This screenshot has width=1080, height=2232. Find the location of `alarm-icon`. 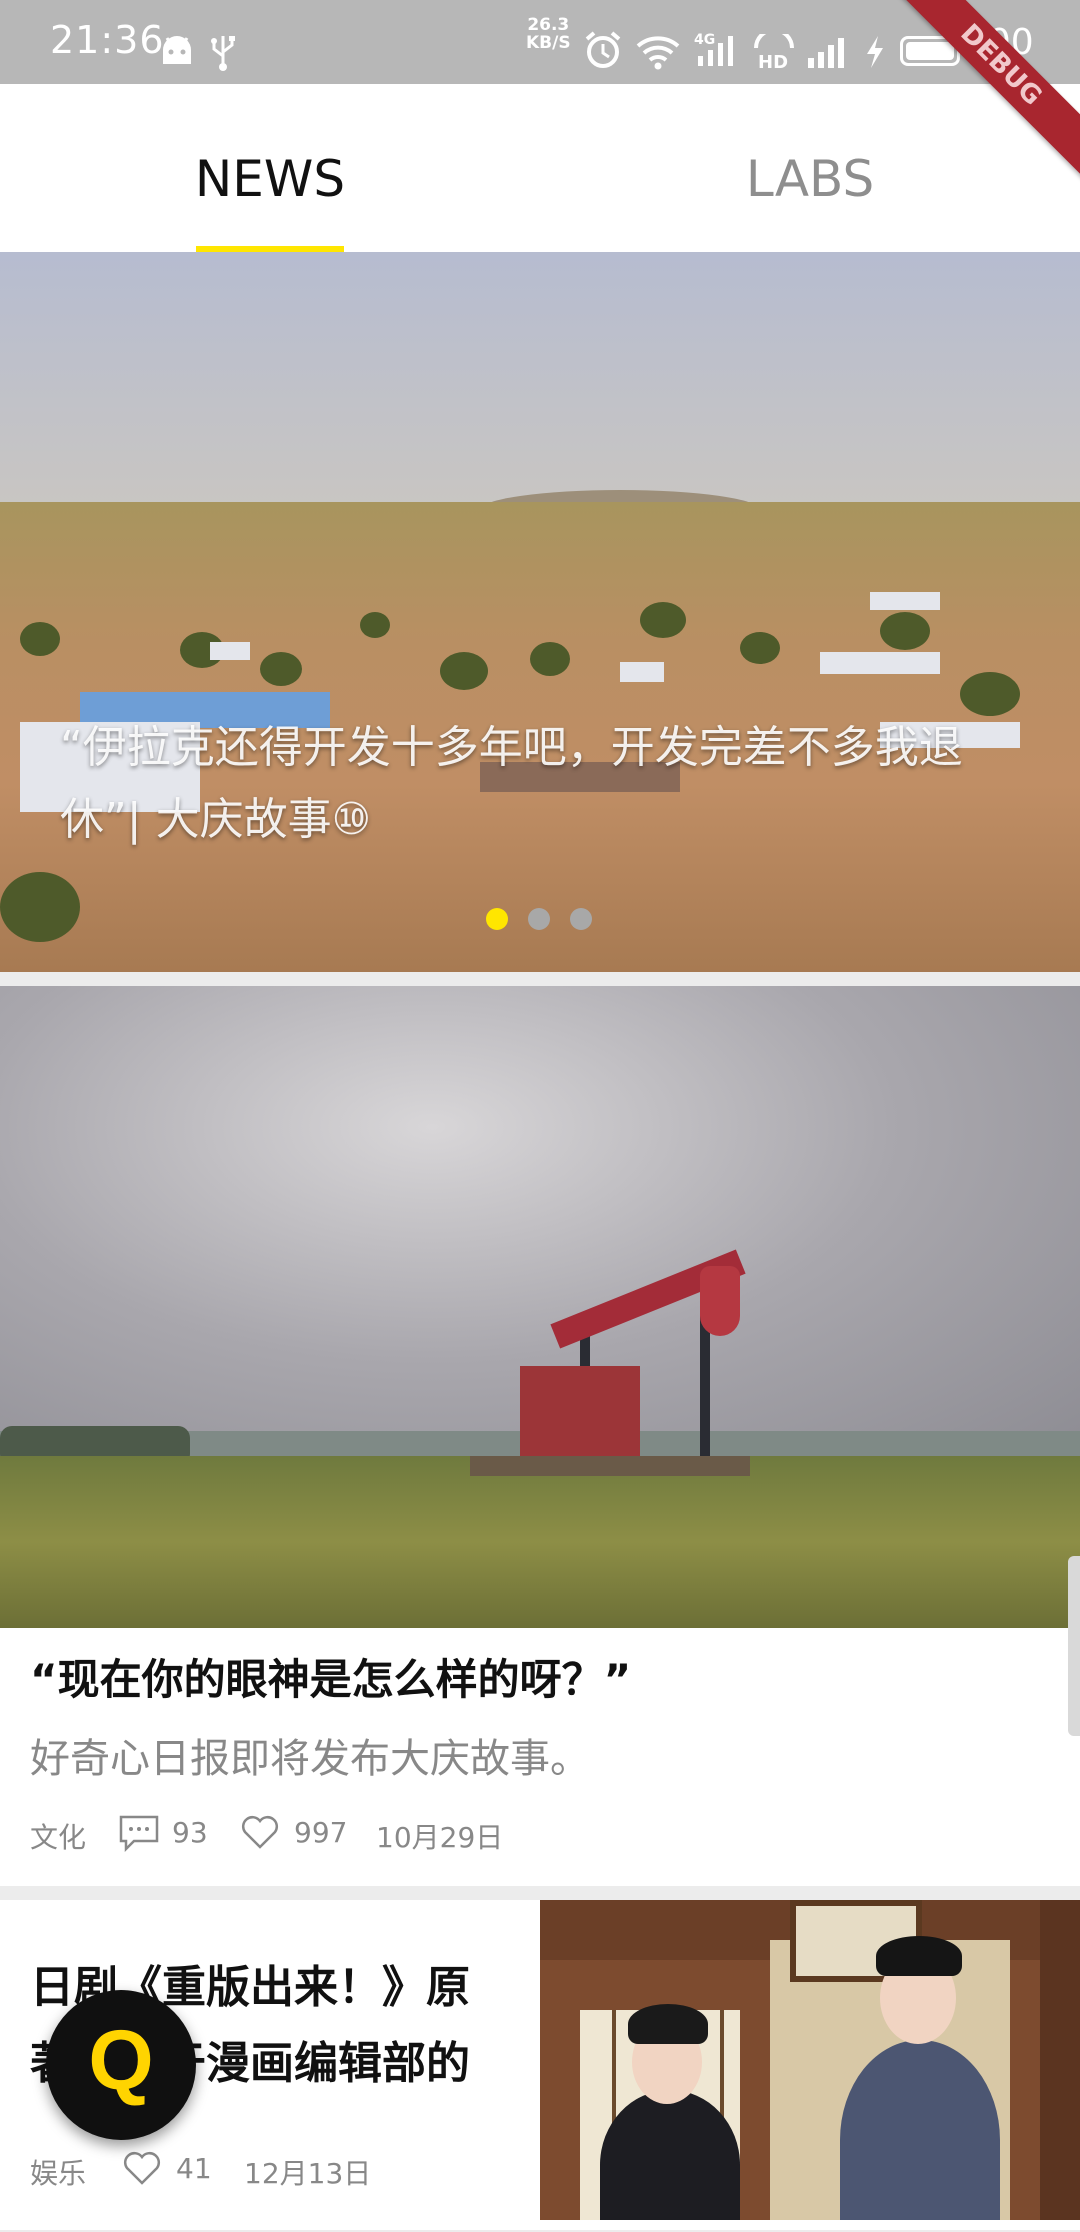

alarm-icon is located at coordinates (603, 49).